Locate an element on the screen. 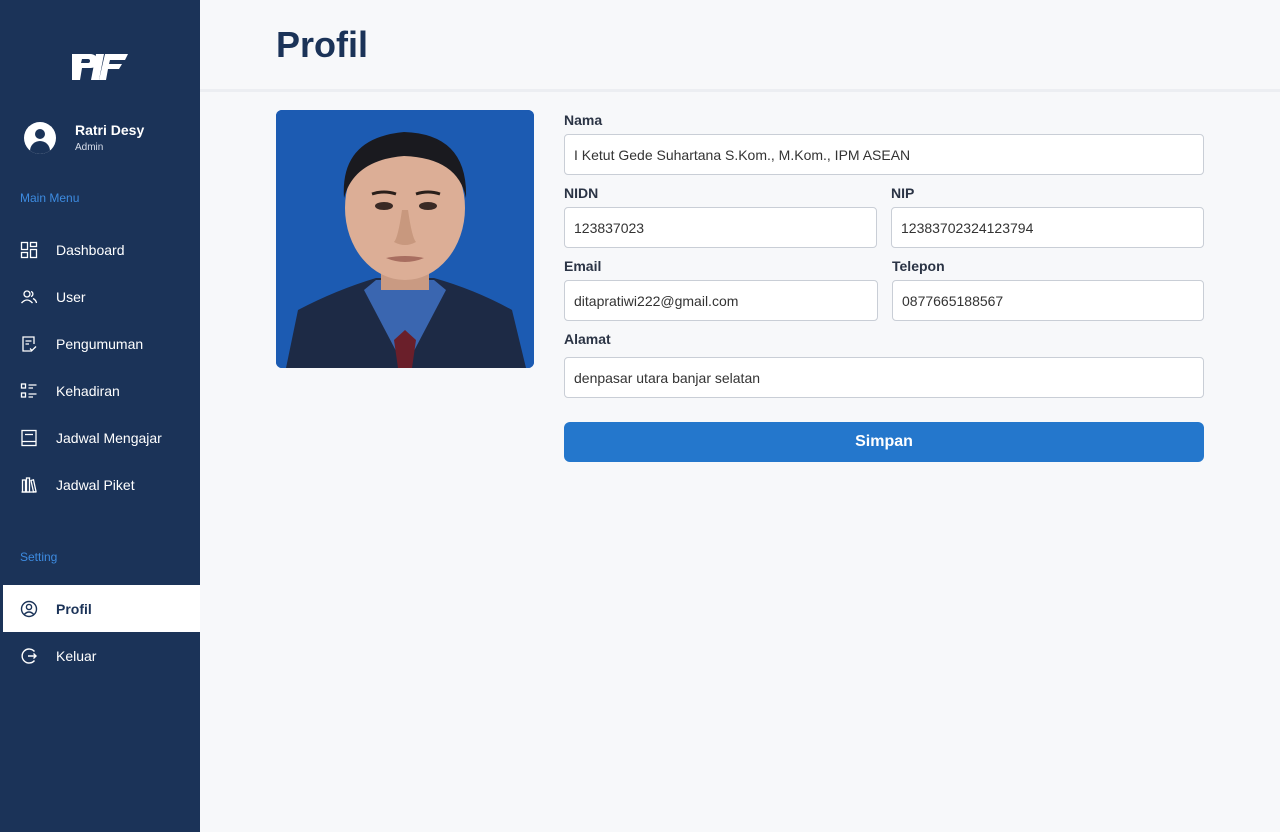 This screenshot has width=1280, height=832. alamat-label: Alamat is located at coordinates (587, 339).